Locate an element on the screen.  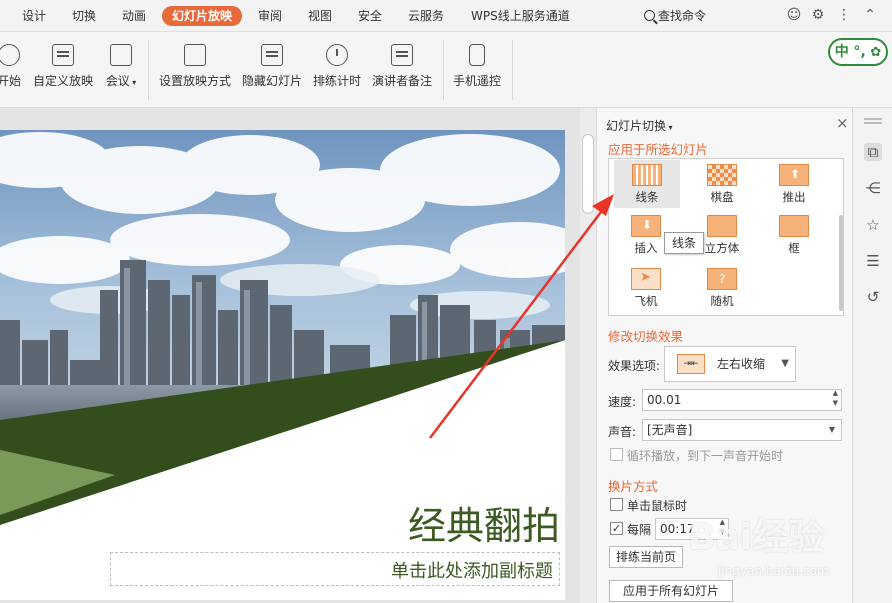
custom-show-button: 自定义放映 is located at coordinates (63, 71).